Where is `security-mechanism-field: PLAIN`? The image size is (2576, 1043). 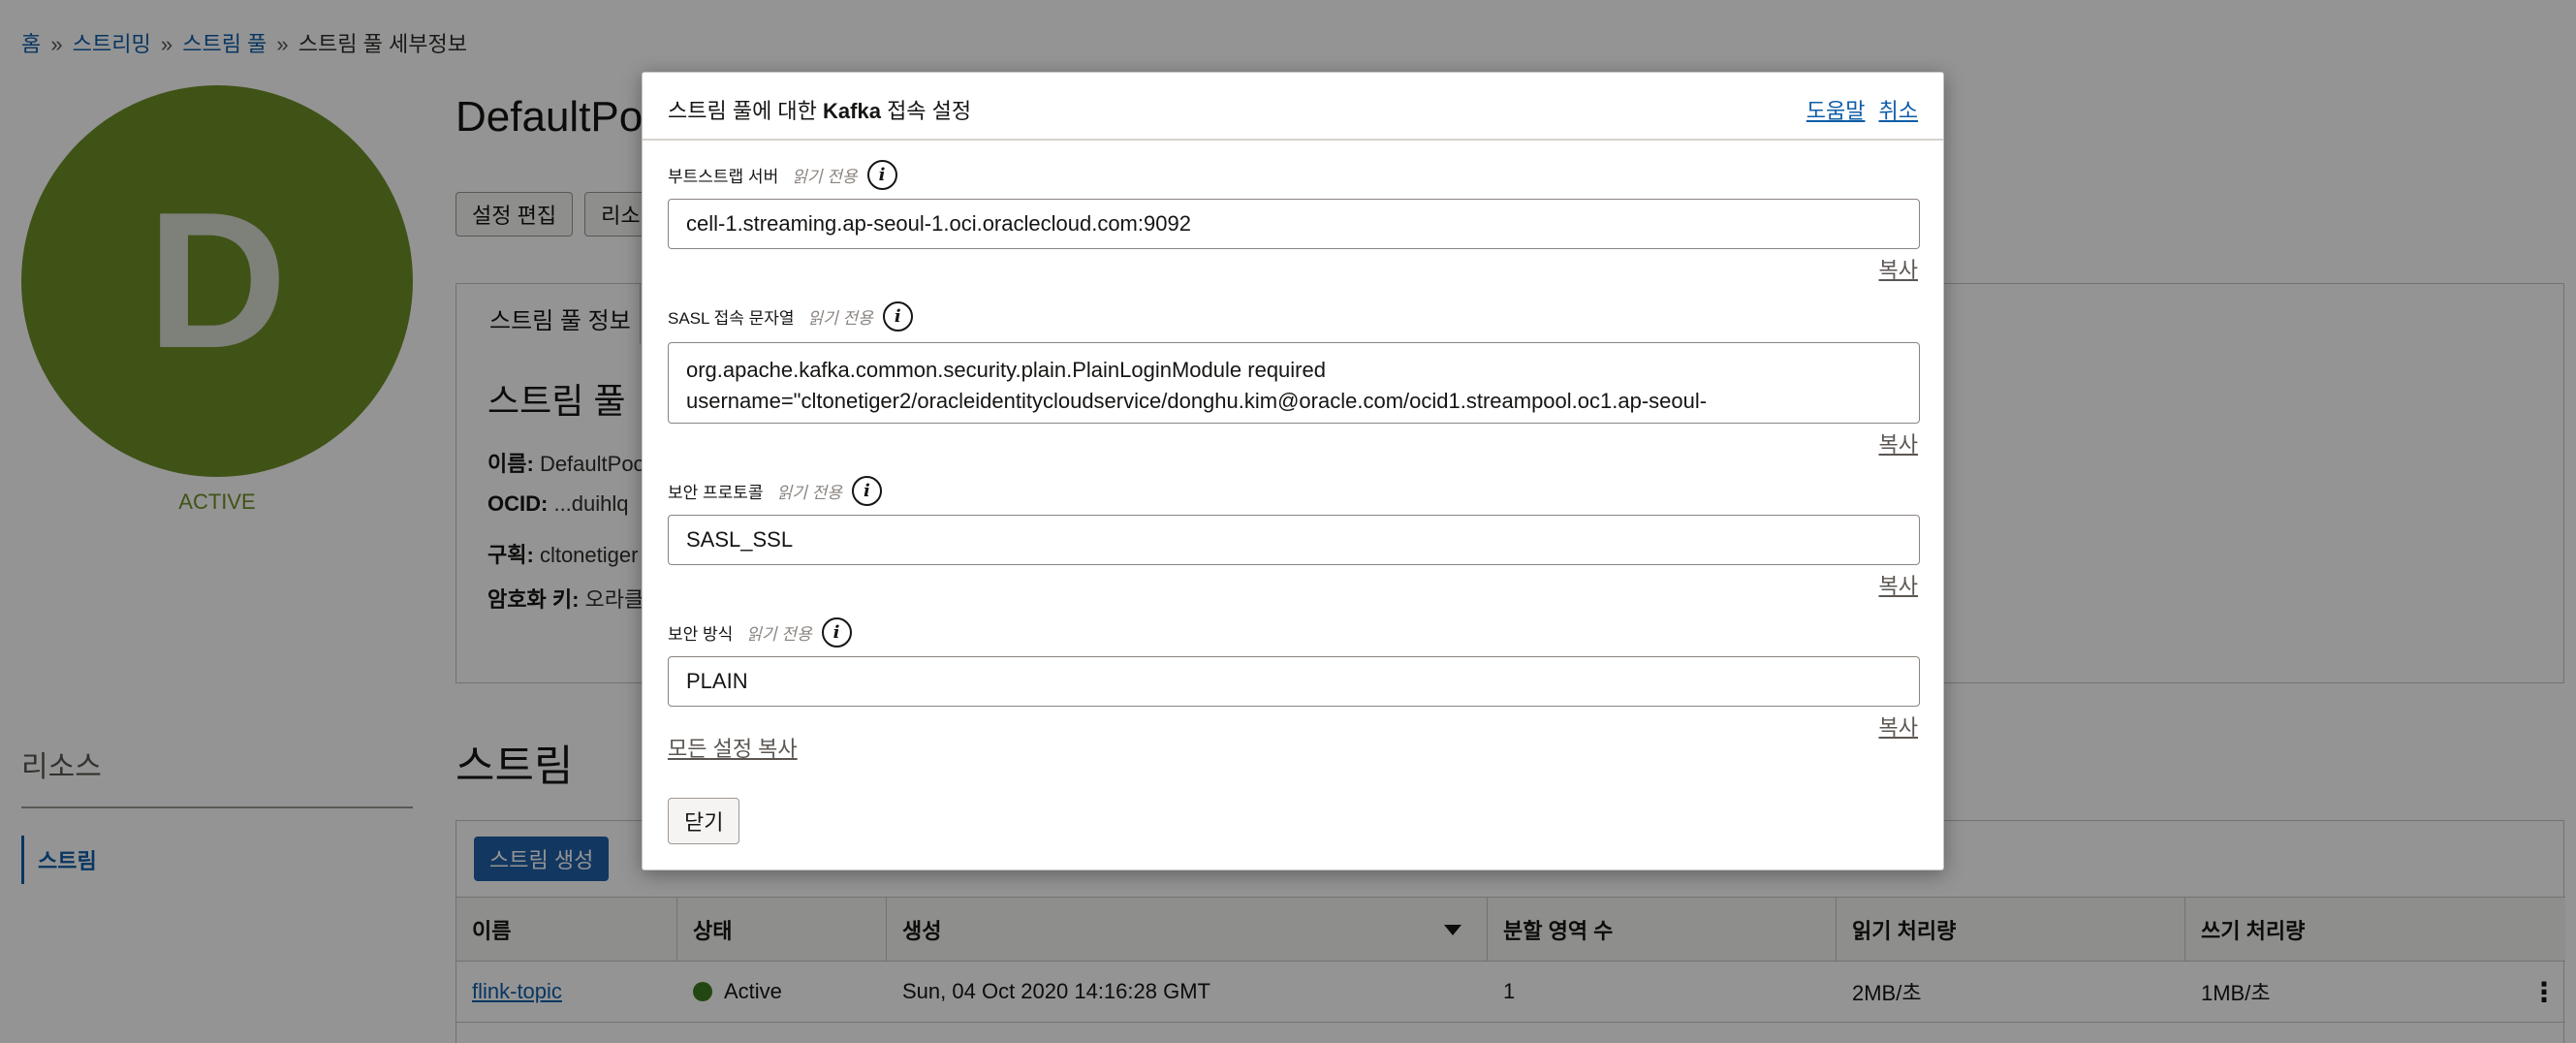
security-mechanism-field: PLAIN is located at coordinates (1294, 681).